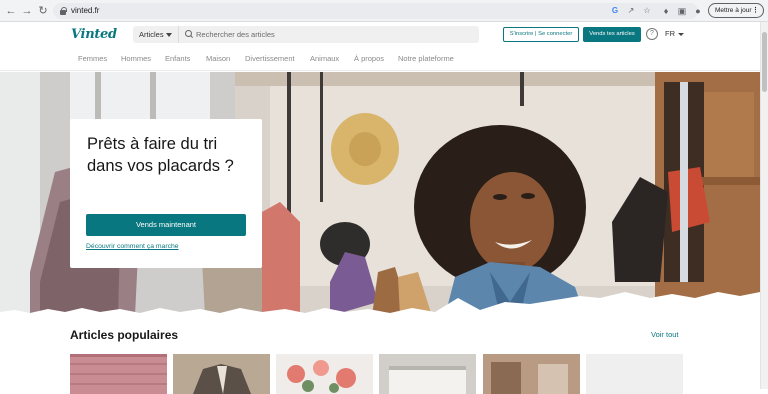 This screenshot has height=394, width=768. I want to click on star-icon: ☆, so click(647, 11).